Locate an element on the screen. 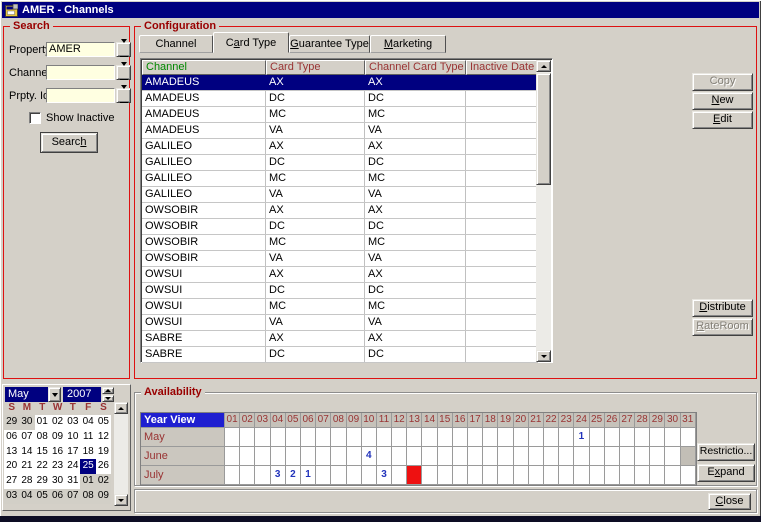 The height and width of the screenshot is (522, 761). spinner-up-icon is located at coordinates (108, 390).